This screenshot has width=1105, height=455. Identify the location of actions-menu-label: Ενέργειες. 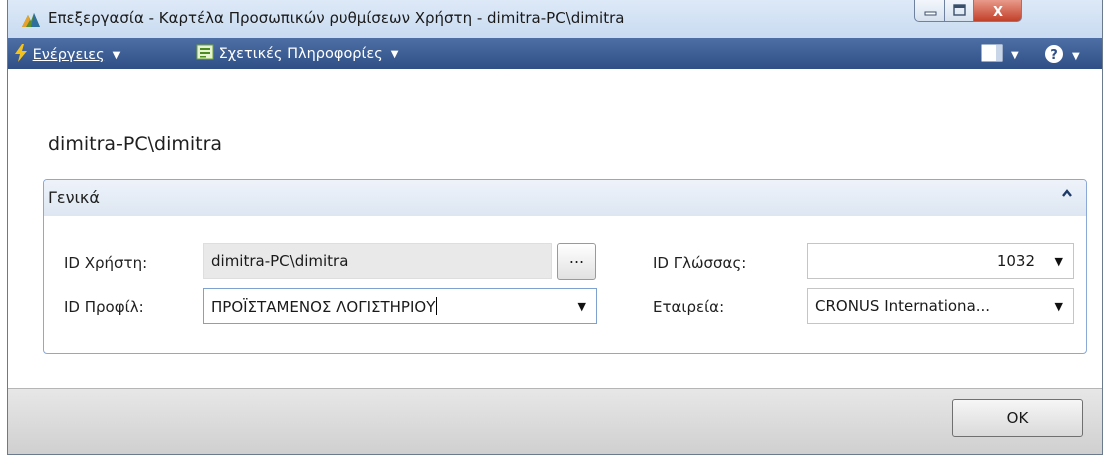
(68, 55).